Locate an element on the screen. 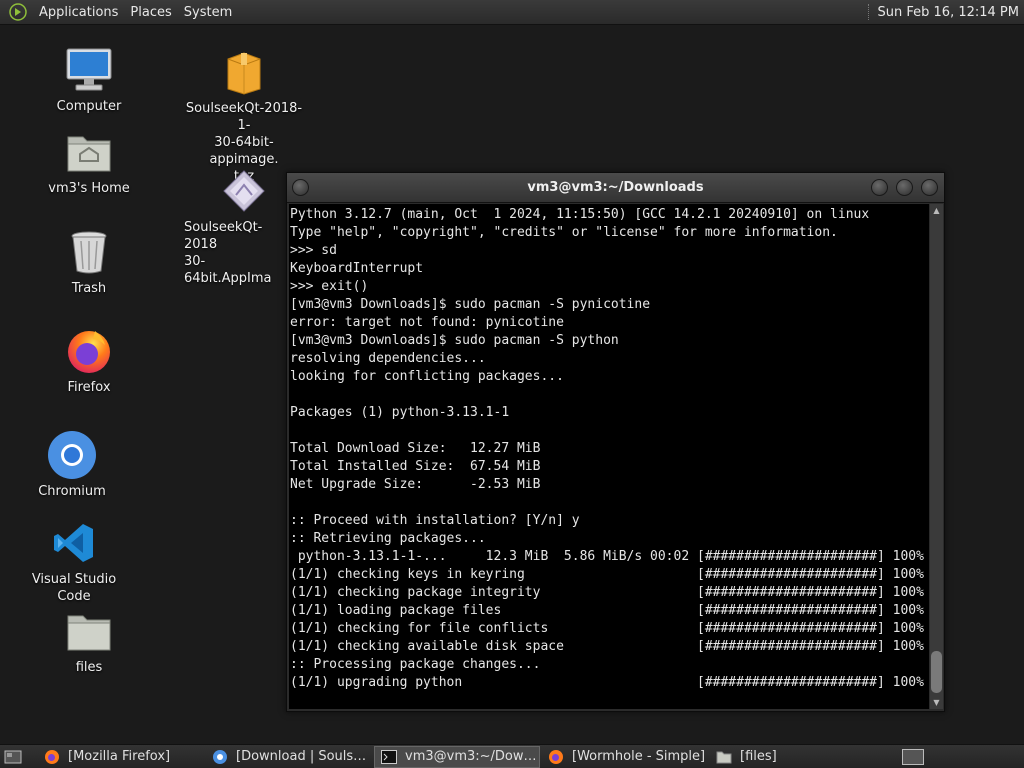 The image size is (1024, 768). scroll-down-icon: ▼ is located at coordinates (936, 702).